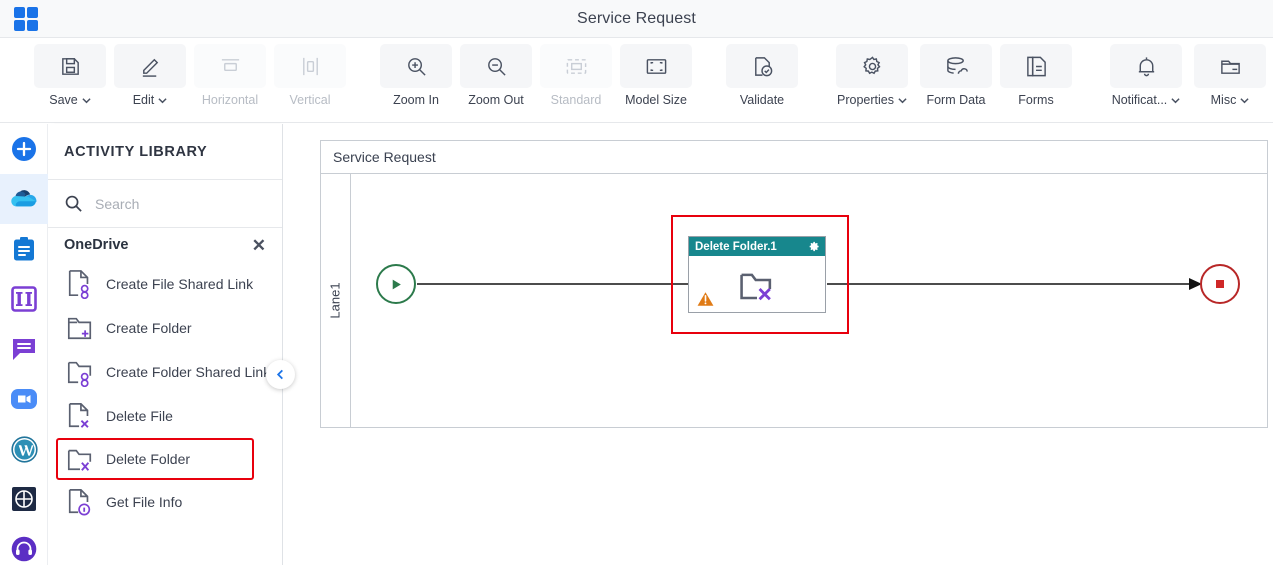 Image resolution: width=1273 pixels, height=565 pixels. Describe the element at coordinates (180, 283) in the screenshot. I see `activity-label: Create File Shared Link` at that location.